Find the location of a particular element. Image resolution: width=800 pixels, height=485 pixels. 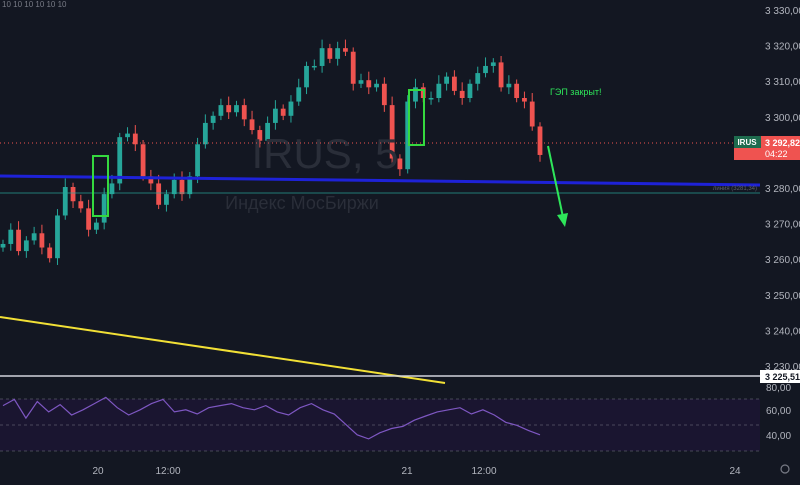

price-tick-label: 3 250,00 is located at coordinates (782, 296).